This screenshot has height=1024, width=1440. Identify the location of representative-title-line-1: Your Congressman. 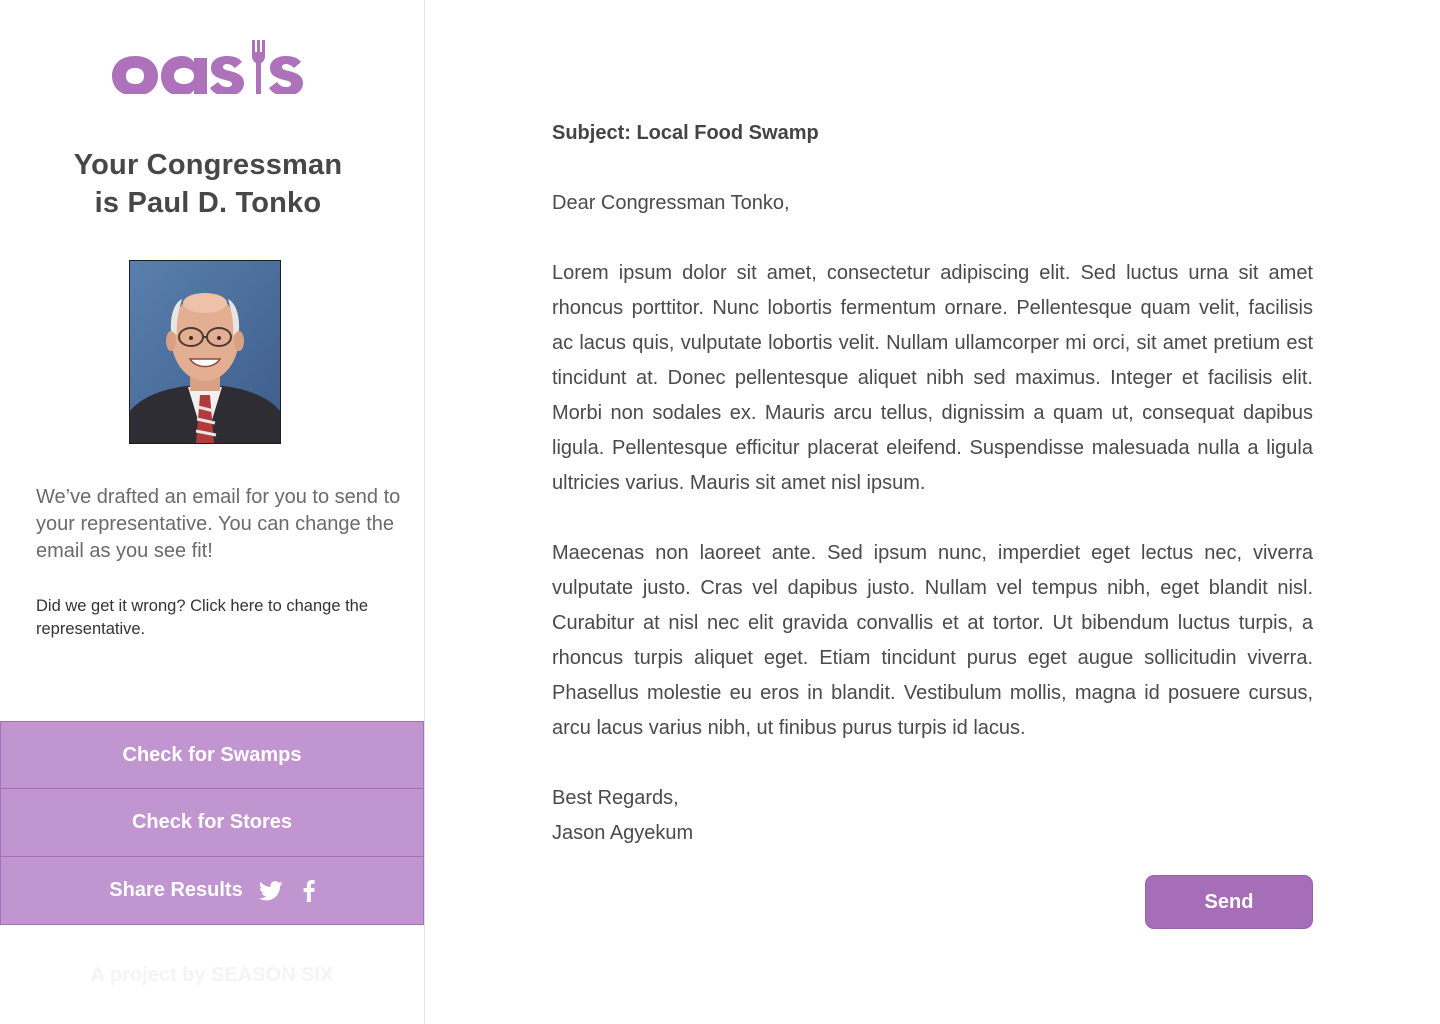
(208, 165).